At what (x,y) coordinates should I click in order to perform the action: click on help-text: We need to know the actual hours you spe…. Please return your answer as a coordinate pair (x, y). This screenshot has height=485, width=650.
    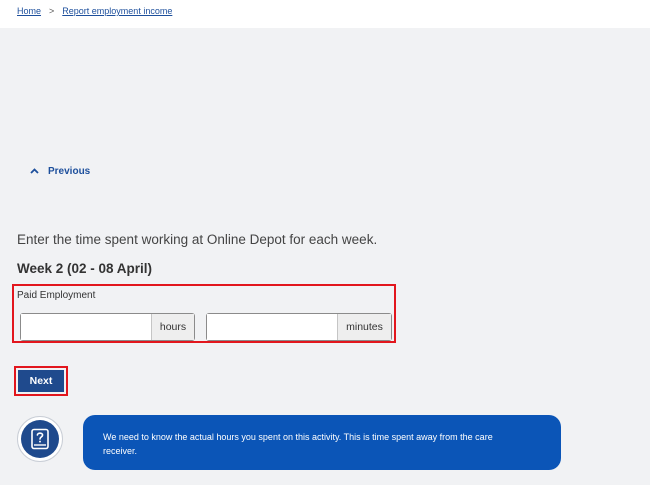
    Looking at the image, I should click on (298, 444).